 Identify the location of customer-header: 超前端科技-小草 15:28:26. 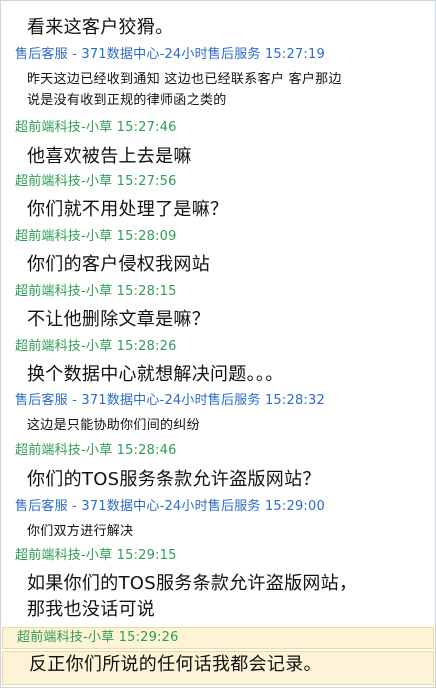
(96, 347).